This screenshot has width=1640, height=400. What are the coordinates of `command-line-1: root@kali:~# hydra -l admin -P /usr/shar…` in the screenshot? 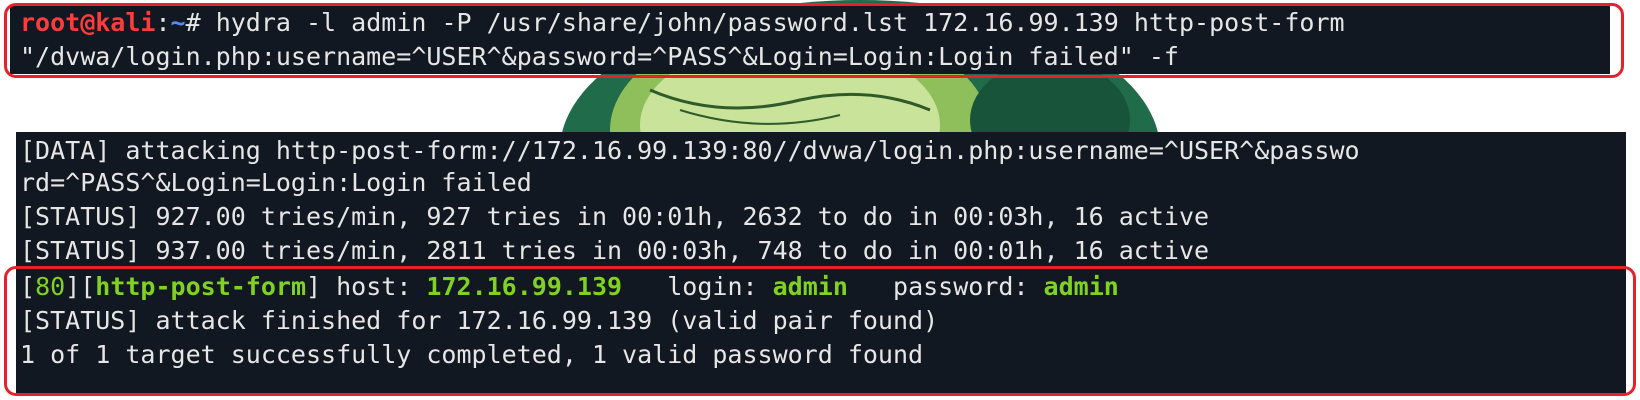 It's located at (682, 23).